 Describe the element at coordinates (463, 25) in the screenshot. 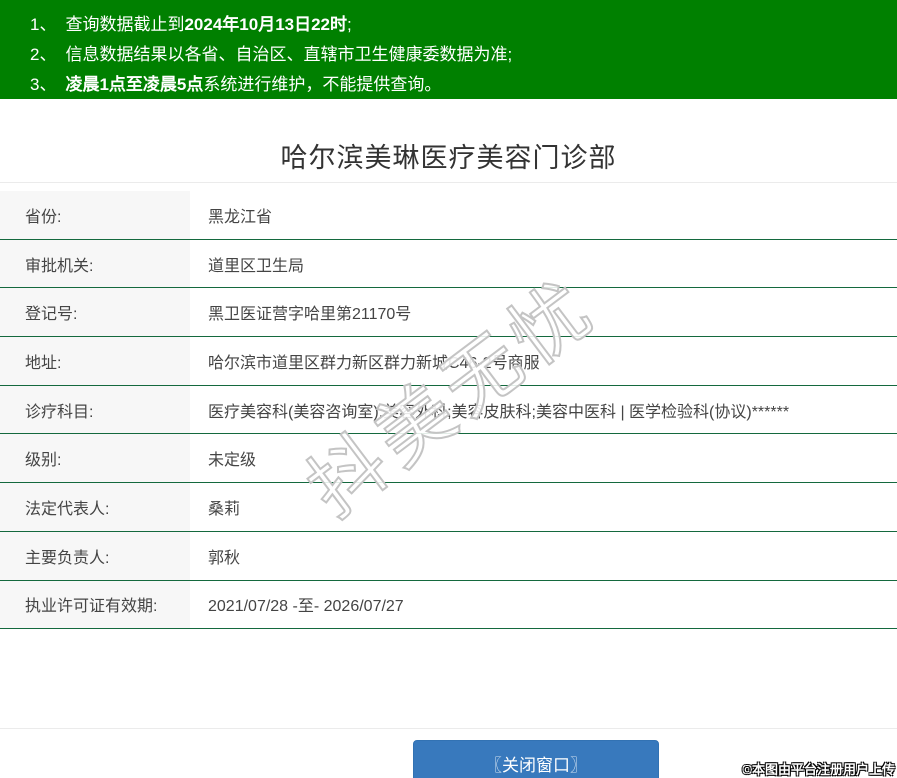

I see `notice-line-1: 1、 查询数据截止到2024年10月13日22时;` at that location.